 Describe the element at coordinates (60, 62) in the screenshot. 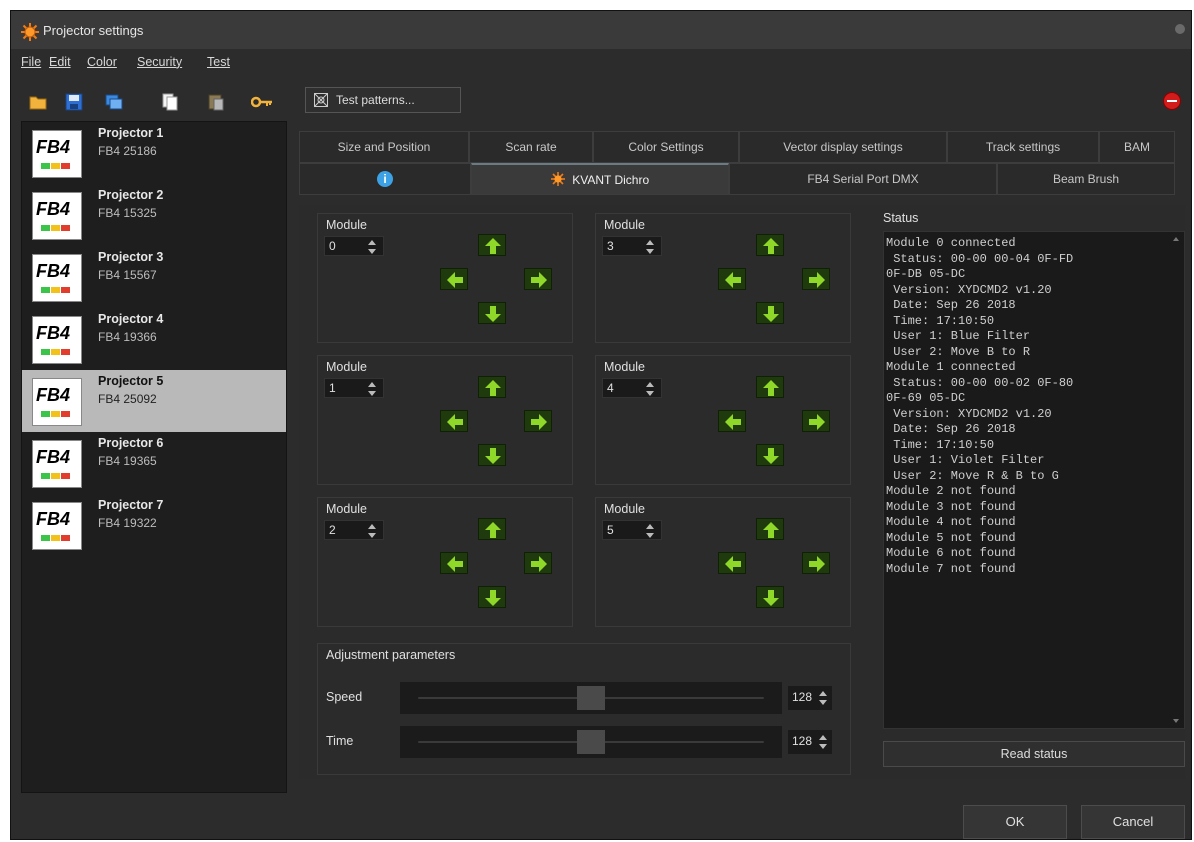

I see `menu-edit: Edit` at that location.